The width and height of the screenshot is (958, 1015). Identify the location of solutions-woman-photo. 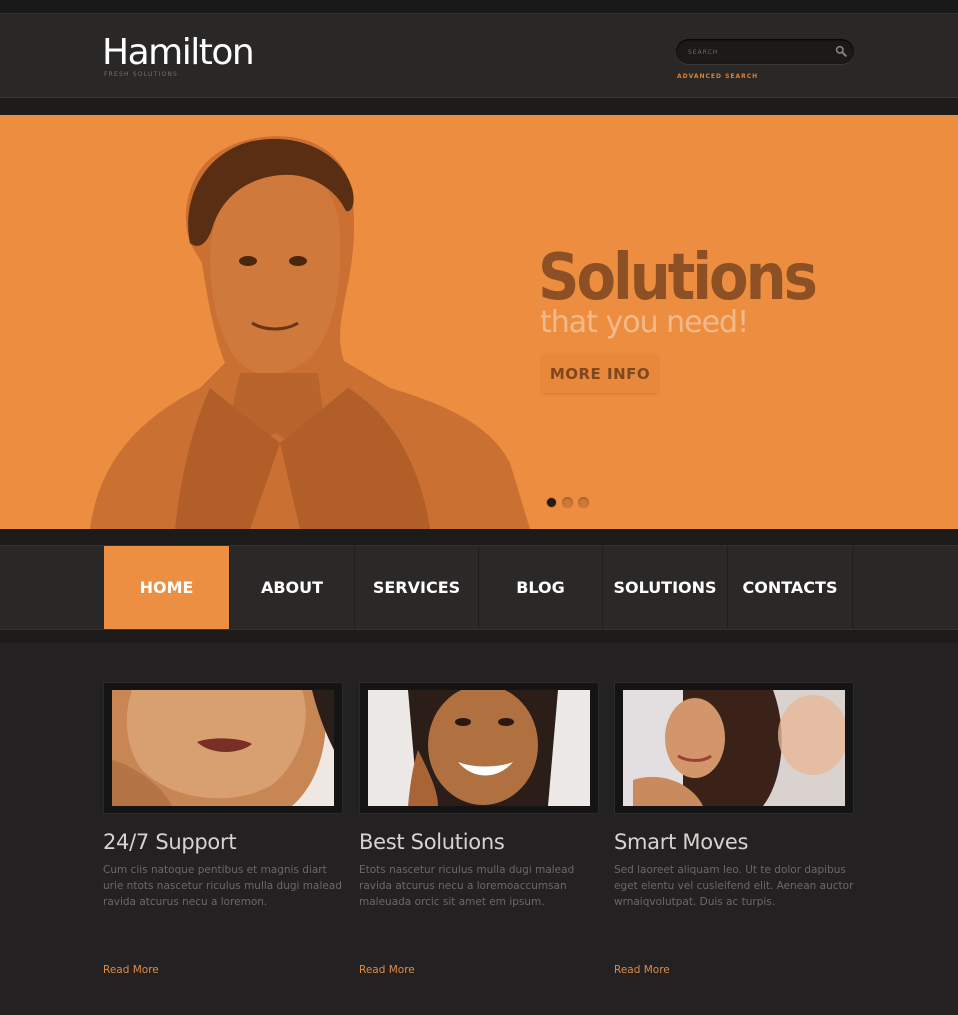
(479, 748).